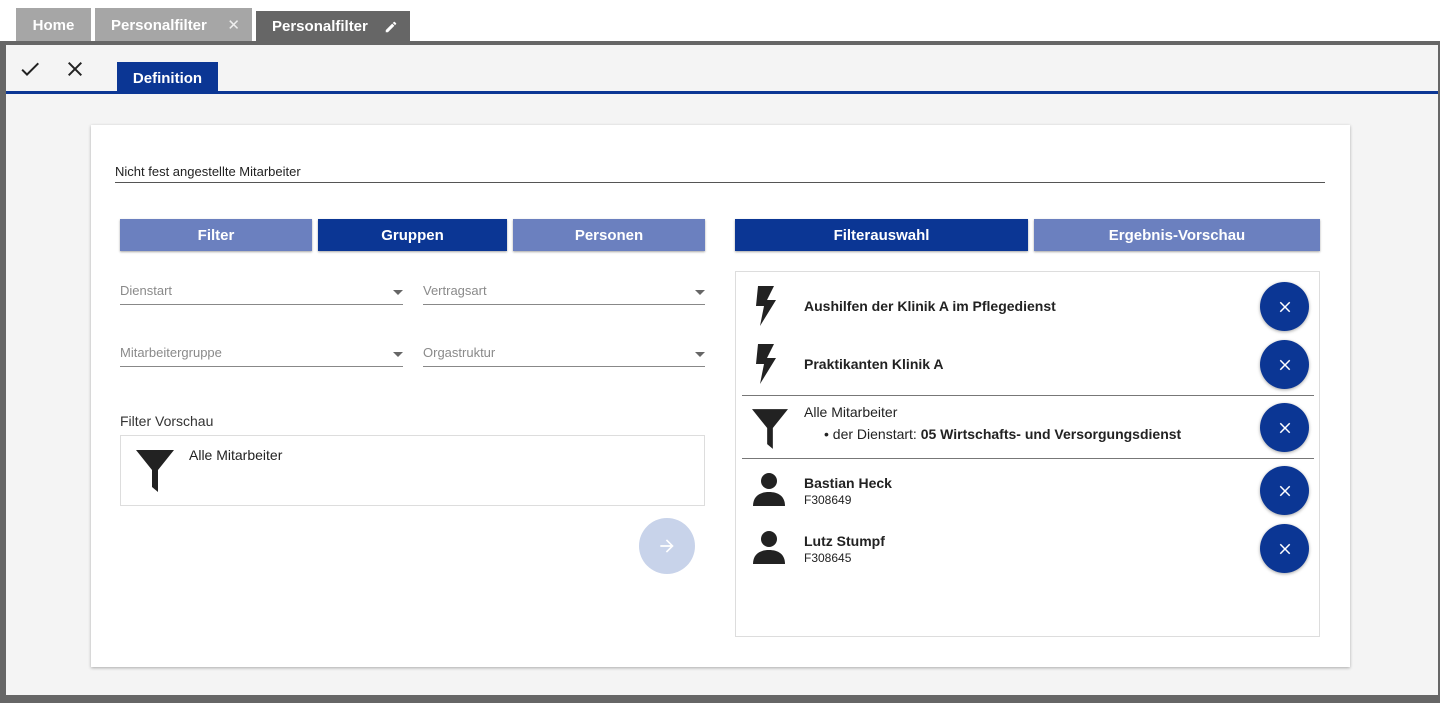 The image size is (1440, 703). What do you see at coordinates (828, 500) in the screenshot?
I see `person-id: F308649` at bounding box center [828, 500].